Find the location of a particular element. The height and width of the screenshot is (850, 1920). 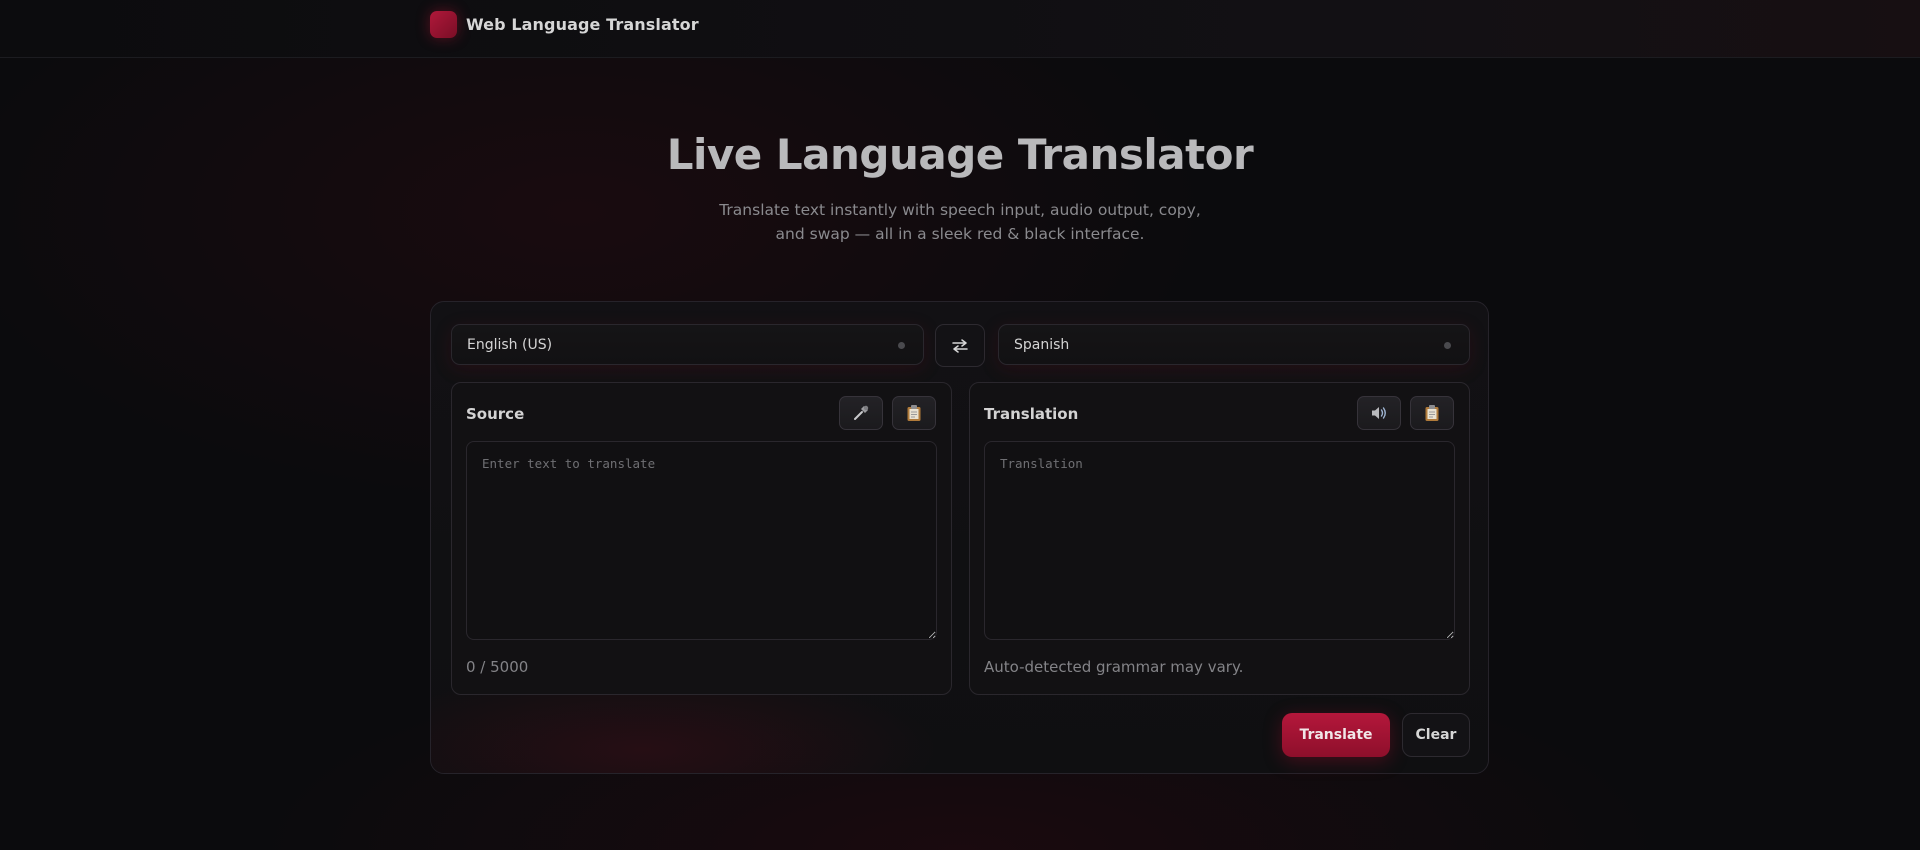

source-panel-title: Source is located at coordinates (495, 414).